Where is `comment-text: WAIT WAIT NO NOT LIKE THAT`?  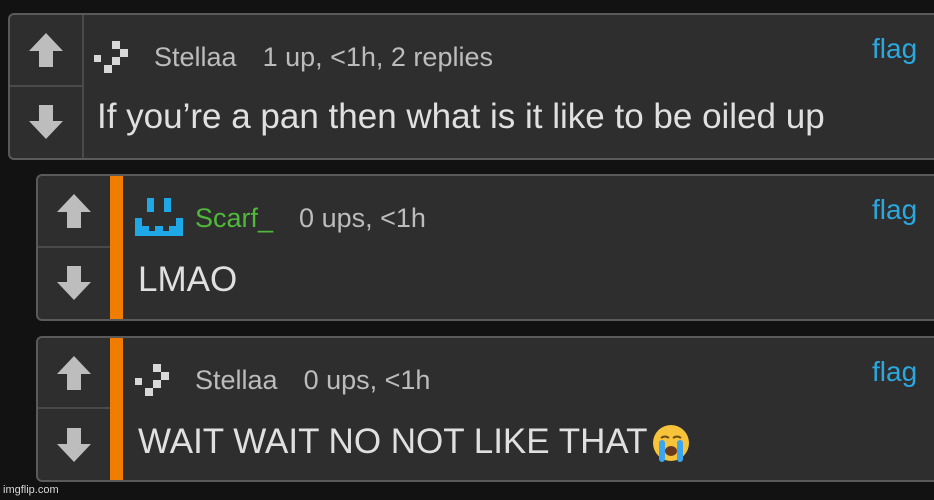
comment-text: WAIT WAIT NO NOT LIKE THAT is located at coordinates (393, 441).